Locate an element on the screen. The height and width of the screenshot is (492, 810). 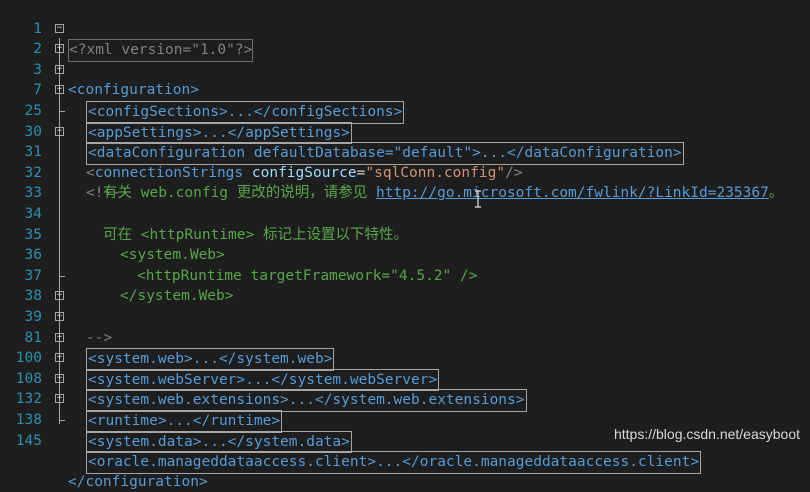
watermark: https://blog.csdn.net/easyboot is located at coordinates (706, 434).